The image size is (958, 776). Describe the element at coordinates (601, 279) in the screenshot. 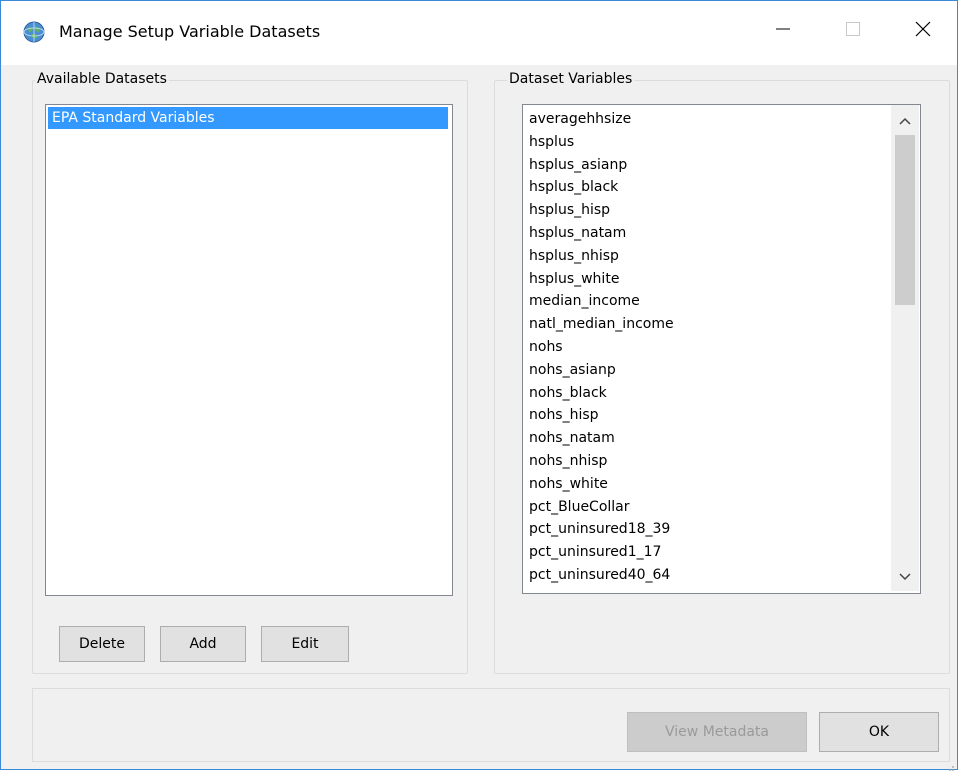

I see `list-item: hsplus_white` at that location.